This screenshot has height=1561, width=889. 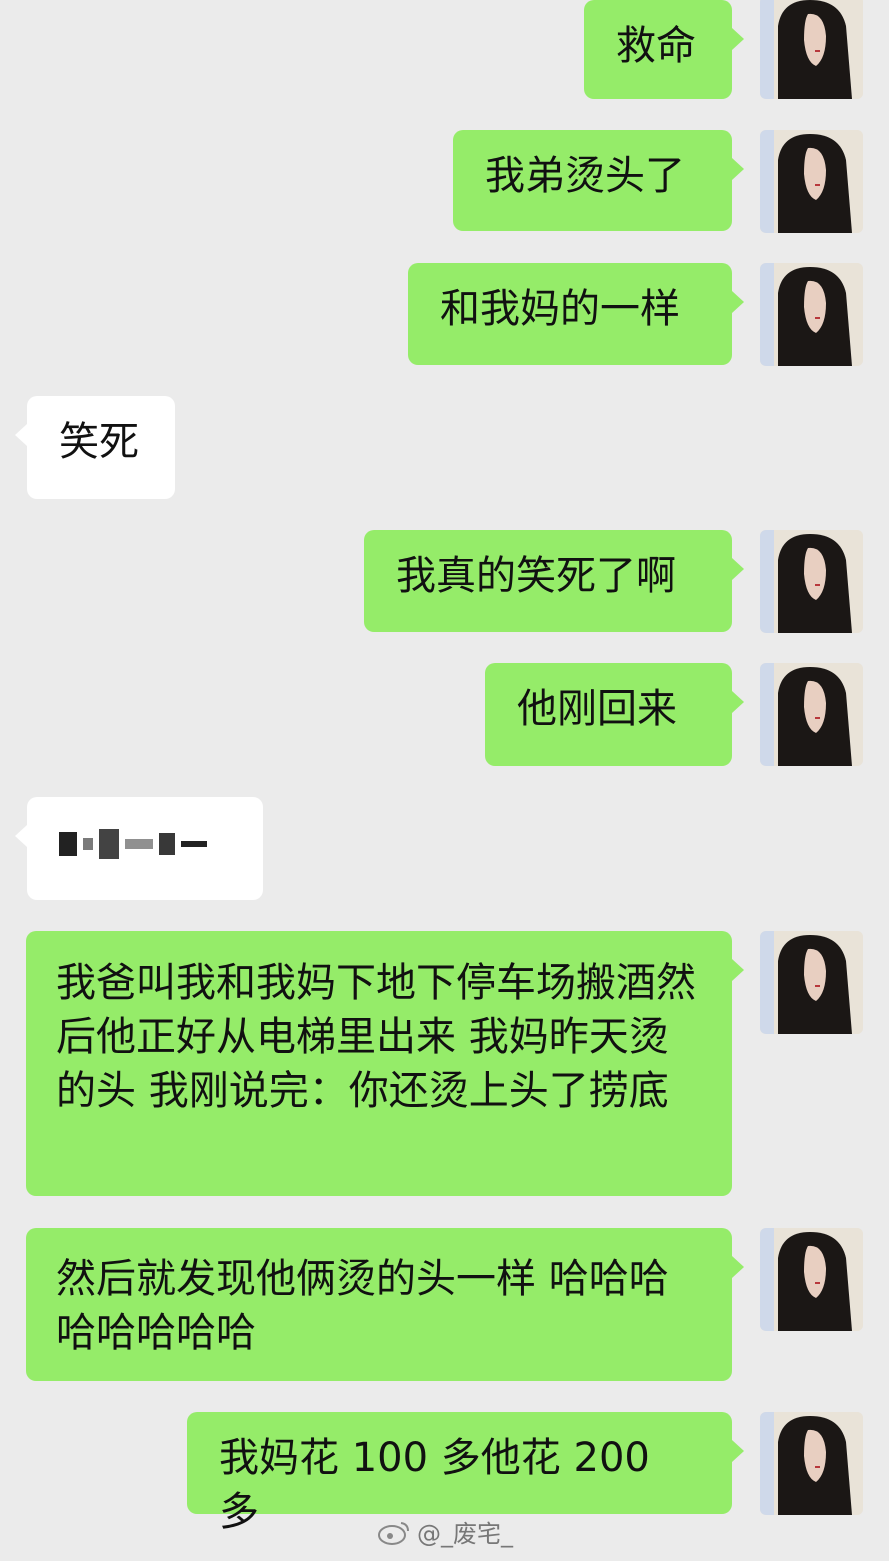 I want to click on outgoing-message-bubble: 我弟烫头了, so click(x=598, y=180).